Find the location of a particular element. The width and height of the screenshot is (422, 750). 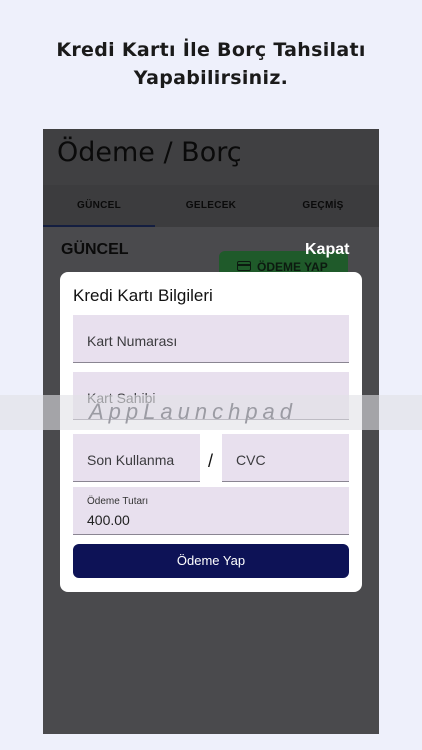

close-button: Kapat is located at coordinates (327, 250).